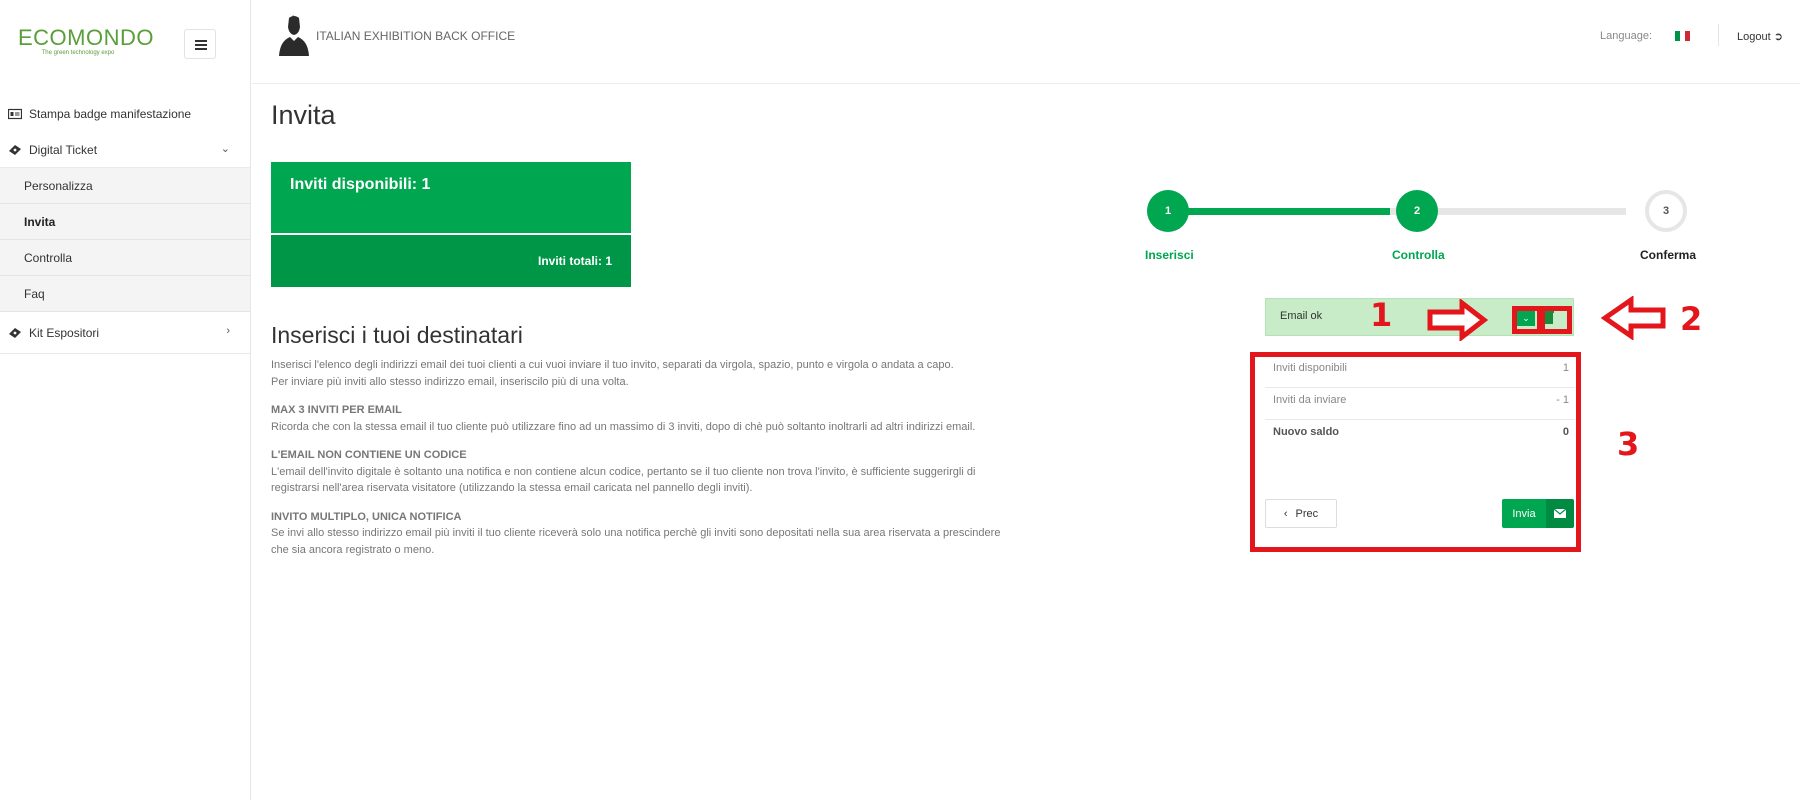 The width and height of the screenshot is (1800, 800). Describe the element at coordinates (78, 53) in the screenshot. I see `logo-tagline: The green technology expo` at that location.